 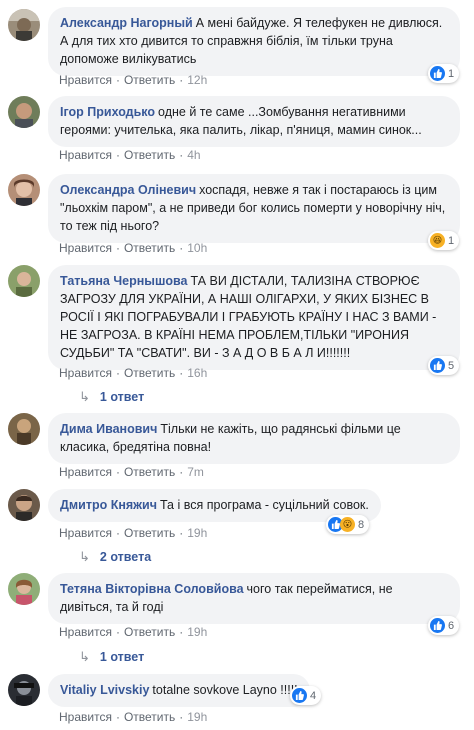 I want to click on comment-actions: Нравится · Ответить · 4h, so click(x=130, y=155).